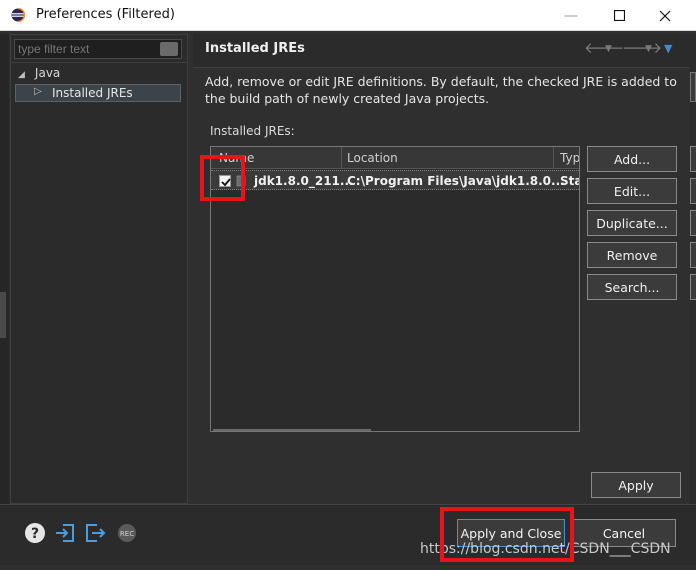 The height and width of the screenshot is (570, 696). I want to click on installed-jres-label: Installed JREs:, so click(252, 131).